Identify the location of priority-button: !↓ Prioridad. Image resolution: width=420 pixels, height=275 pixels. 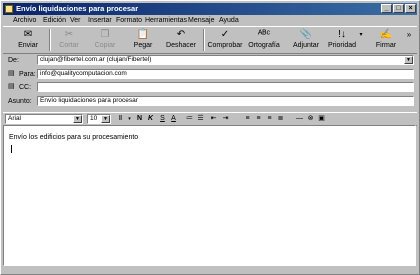
(342, 40).